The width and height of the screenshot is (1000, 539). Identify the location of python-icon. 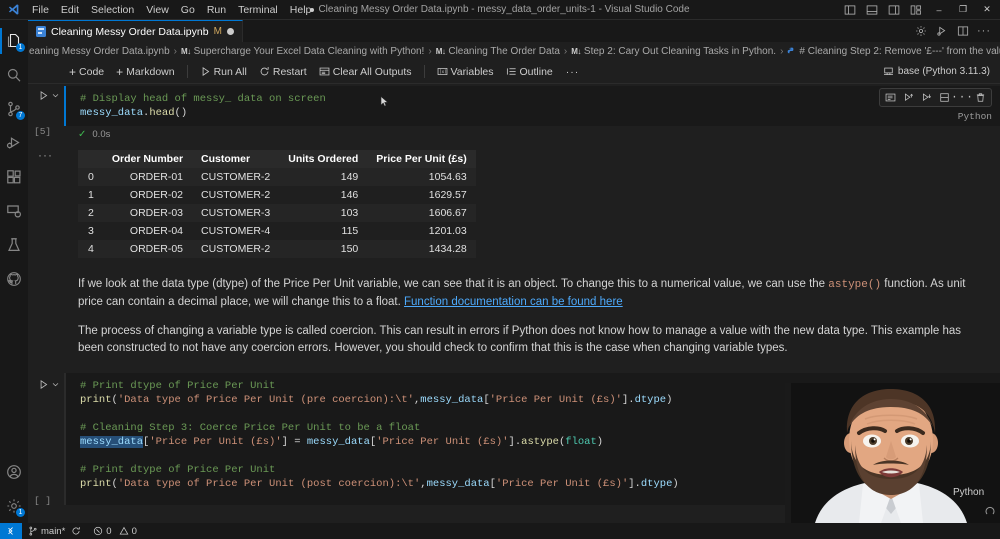
(791, 50).